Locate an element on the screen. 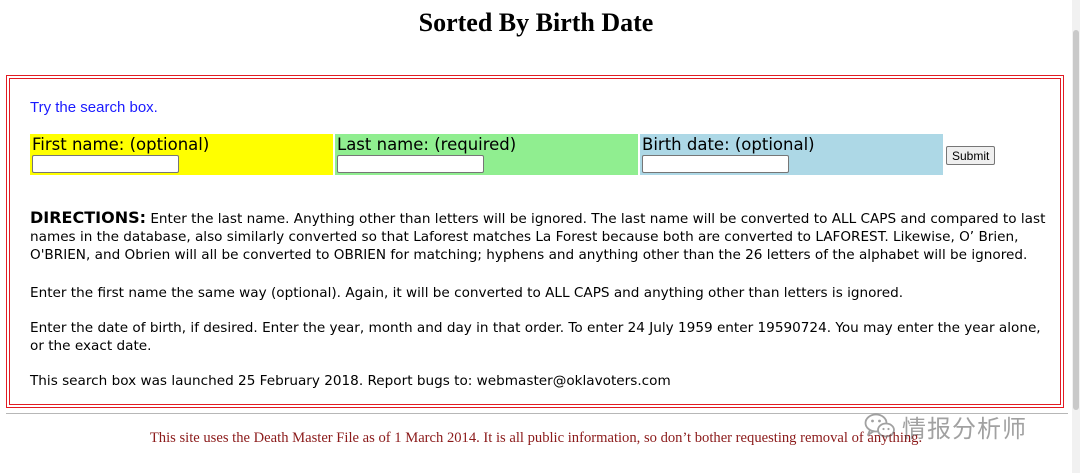  submit-button: Submit is located at coordinates (971, 155).